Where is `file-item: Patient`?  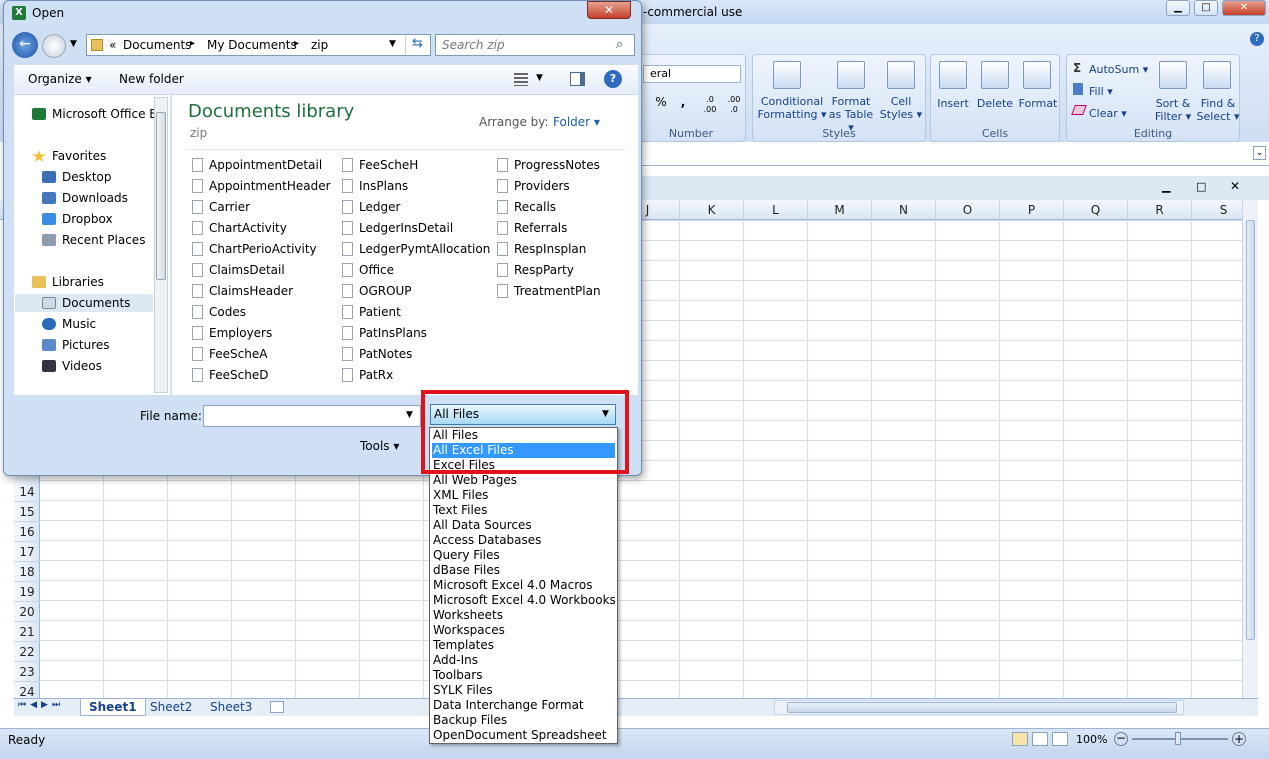 file-item: Patient is located at coordinates (371, 312).